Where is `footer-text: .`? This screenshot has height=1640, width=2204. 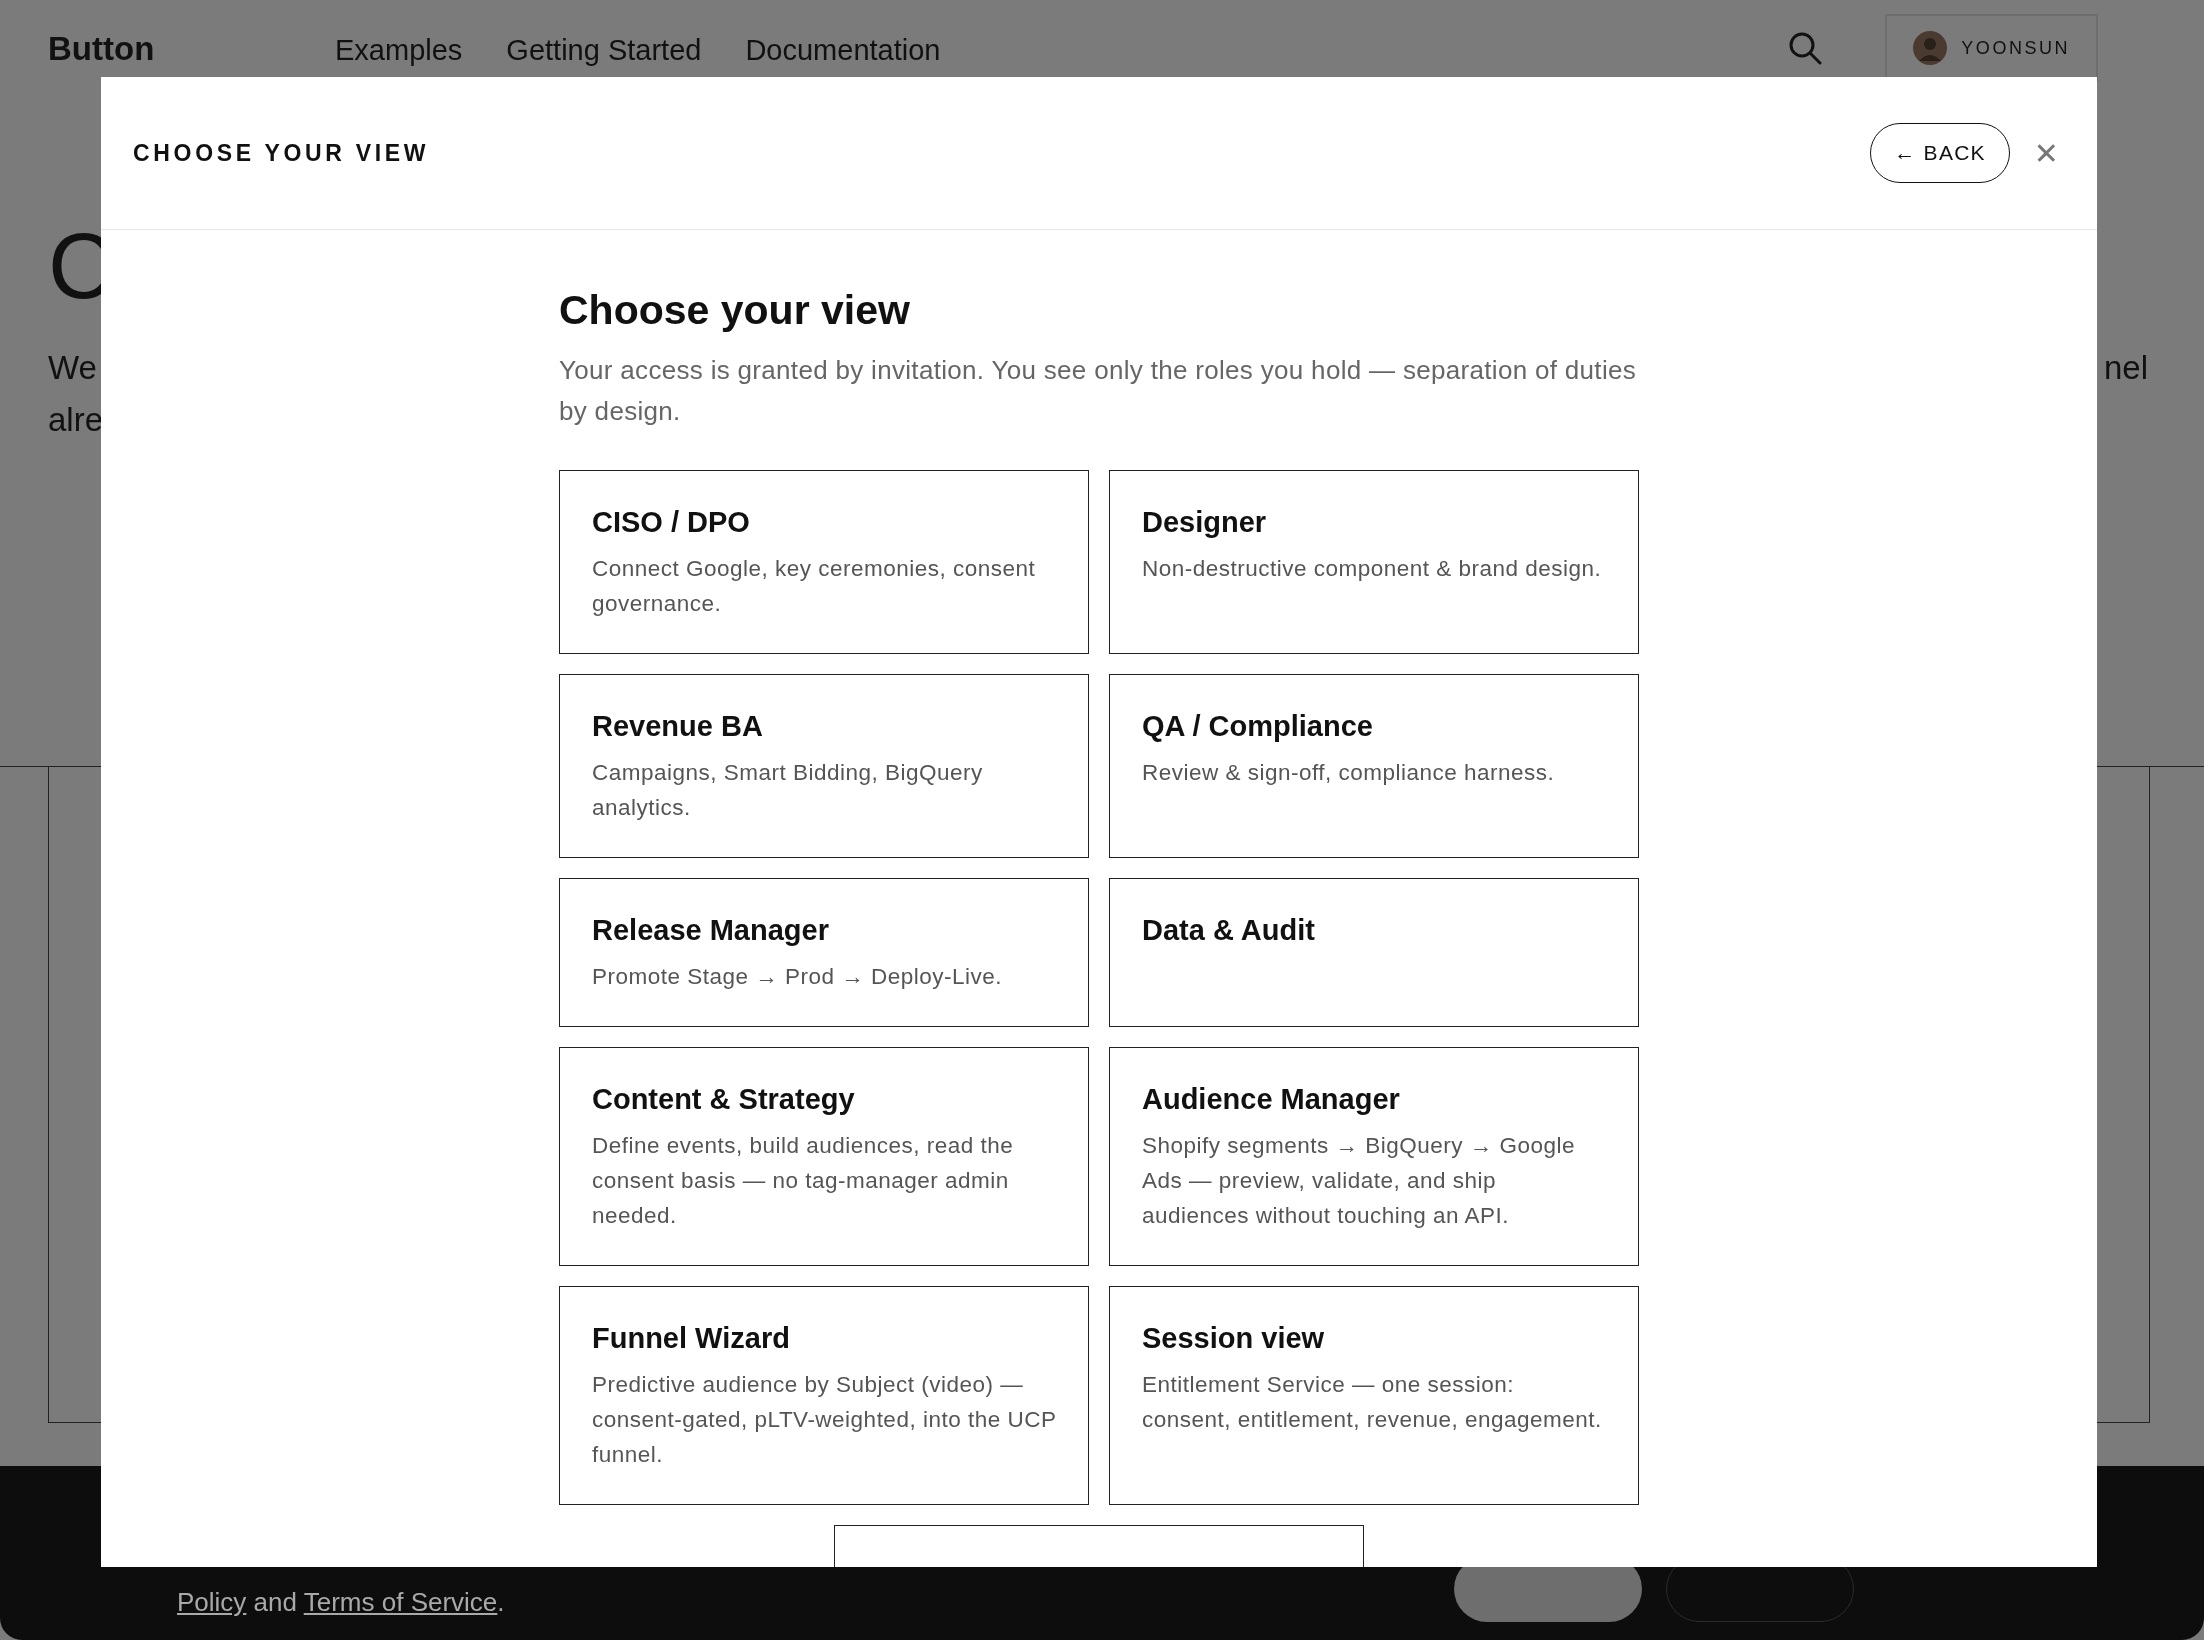
footer-text: . is located at coordinates (501, 1602).